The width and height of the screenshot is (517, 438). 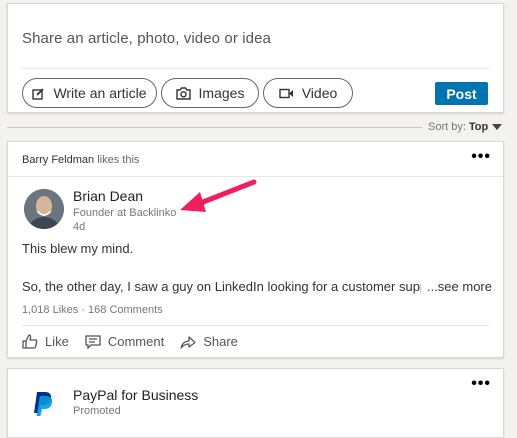 I want to click on pencil-icon, so click(x=38, y=93).